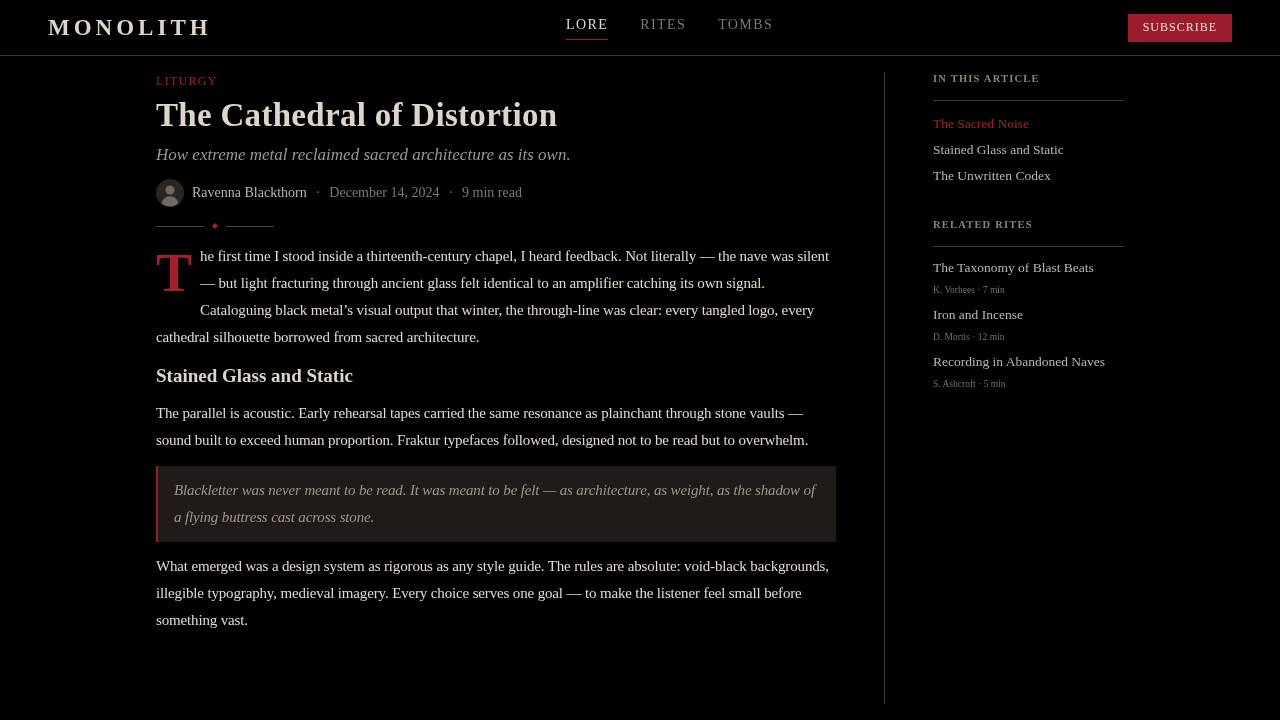 This screenshot has height=720, width=1280. Describe the element at coordinates (1028, 268) in the screenshot. I see `related-article-link: The Taxonomy of Blast Beats` at that location.